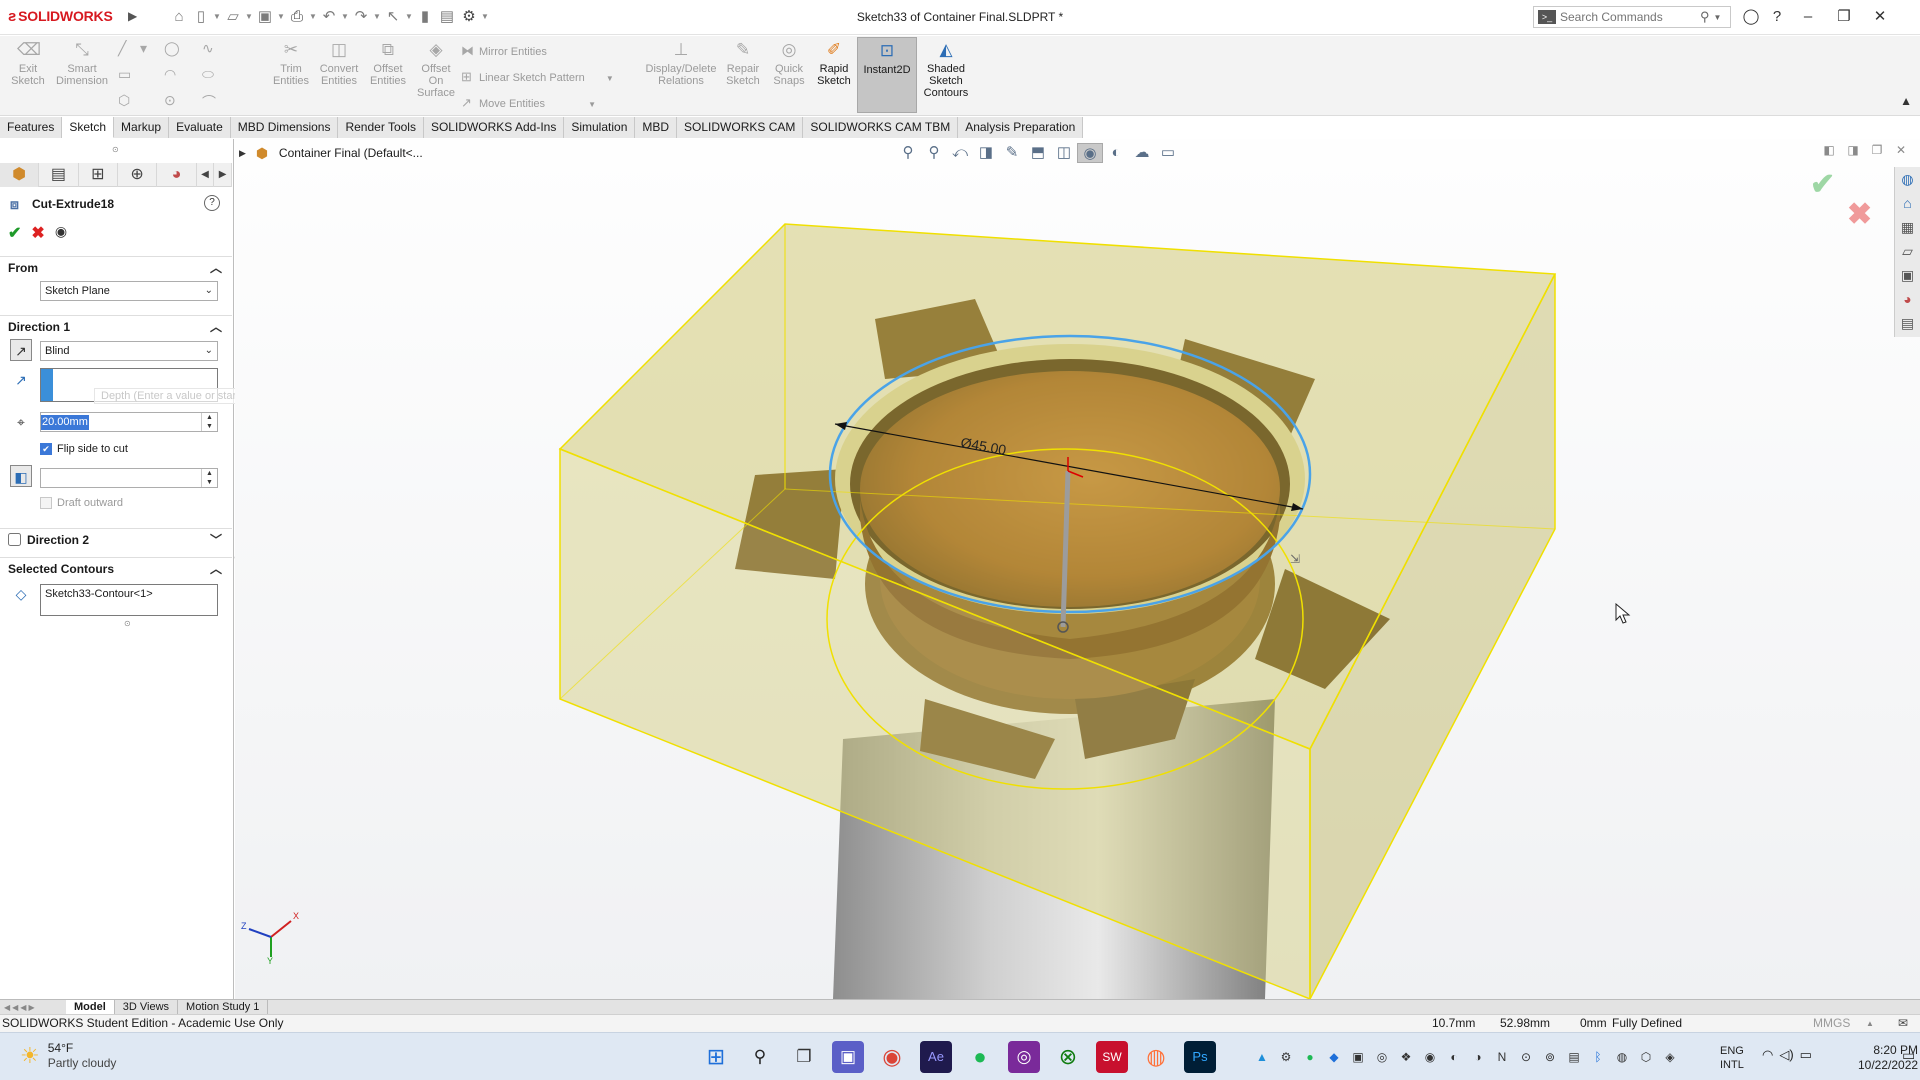 This screenshot has width=1920, height=1080. What do you see at coordinates (223, 175) in the screenshot?
I see `tabs-scroll-right-icon: ▶` at bounding box center [223, 175].